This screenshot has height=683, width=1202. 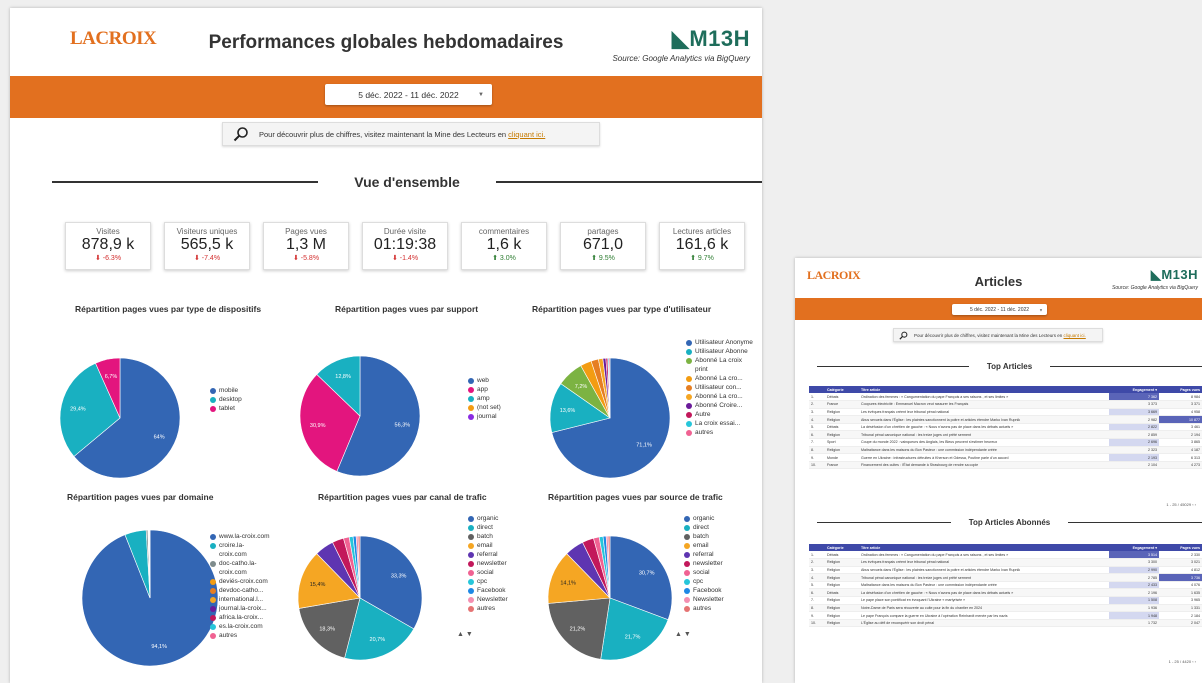 What do you see at coordinates (715, 554) in the screenshot?
I see `legend-item: referral` at bounding box center [715, 554].